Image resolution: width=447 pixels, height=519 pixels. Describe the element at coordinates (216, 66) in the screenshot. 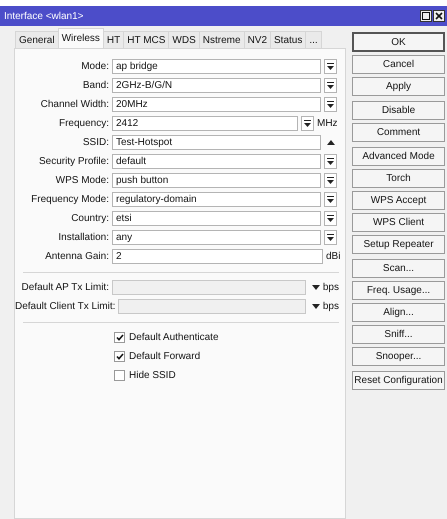

I see `select-field: ap bridge` at that location.